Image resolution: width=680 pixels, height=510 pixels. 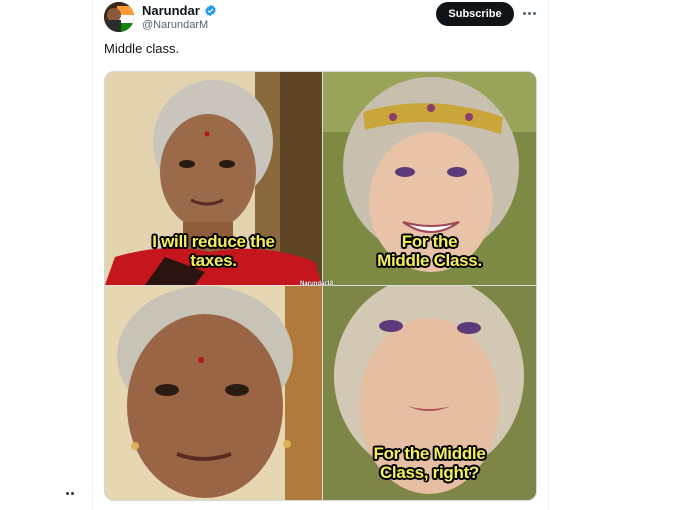 I want to click on more-options-icon, so click(x=529, y=13).